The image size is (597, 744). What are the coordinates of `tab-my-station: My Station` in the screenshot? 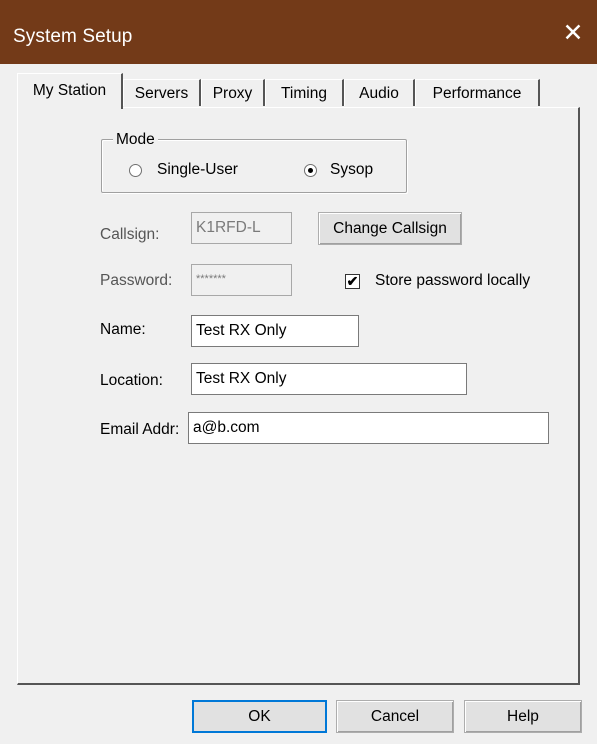 It's located at (70, 91).